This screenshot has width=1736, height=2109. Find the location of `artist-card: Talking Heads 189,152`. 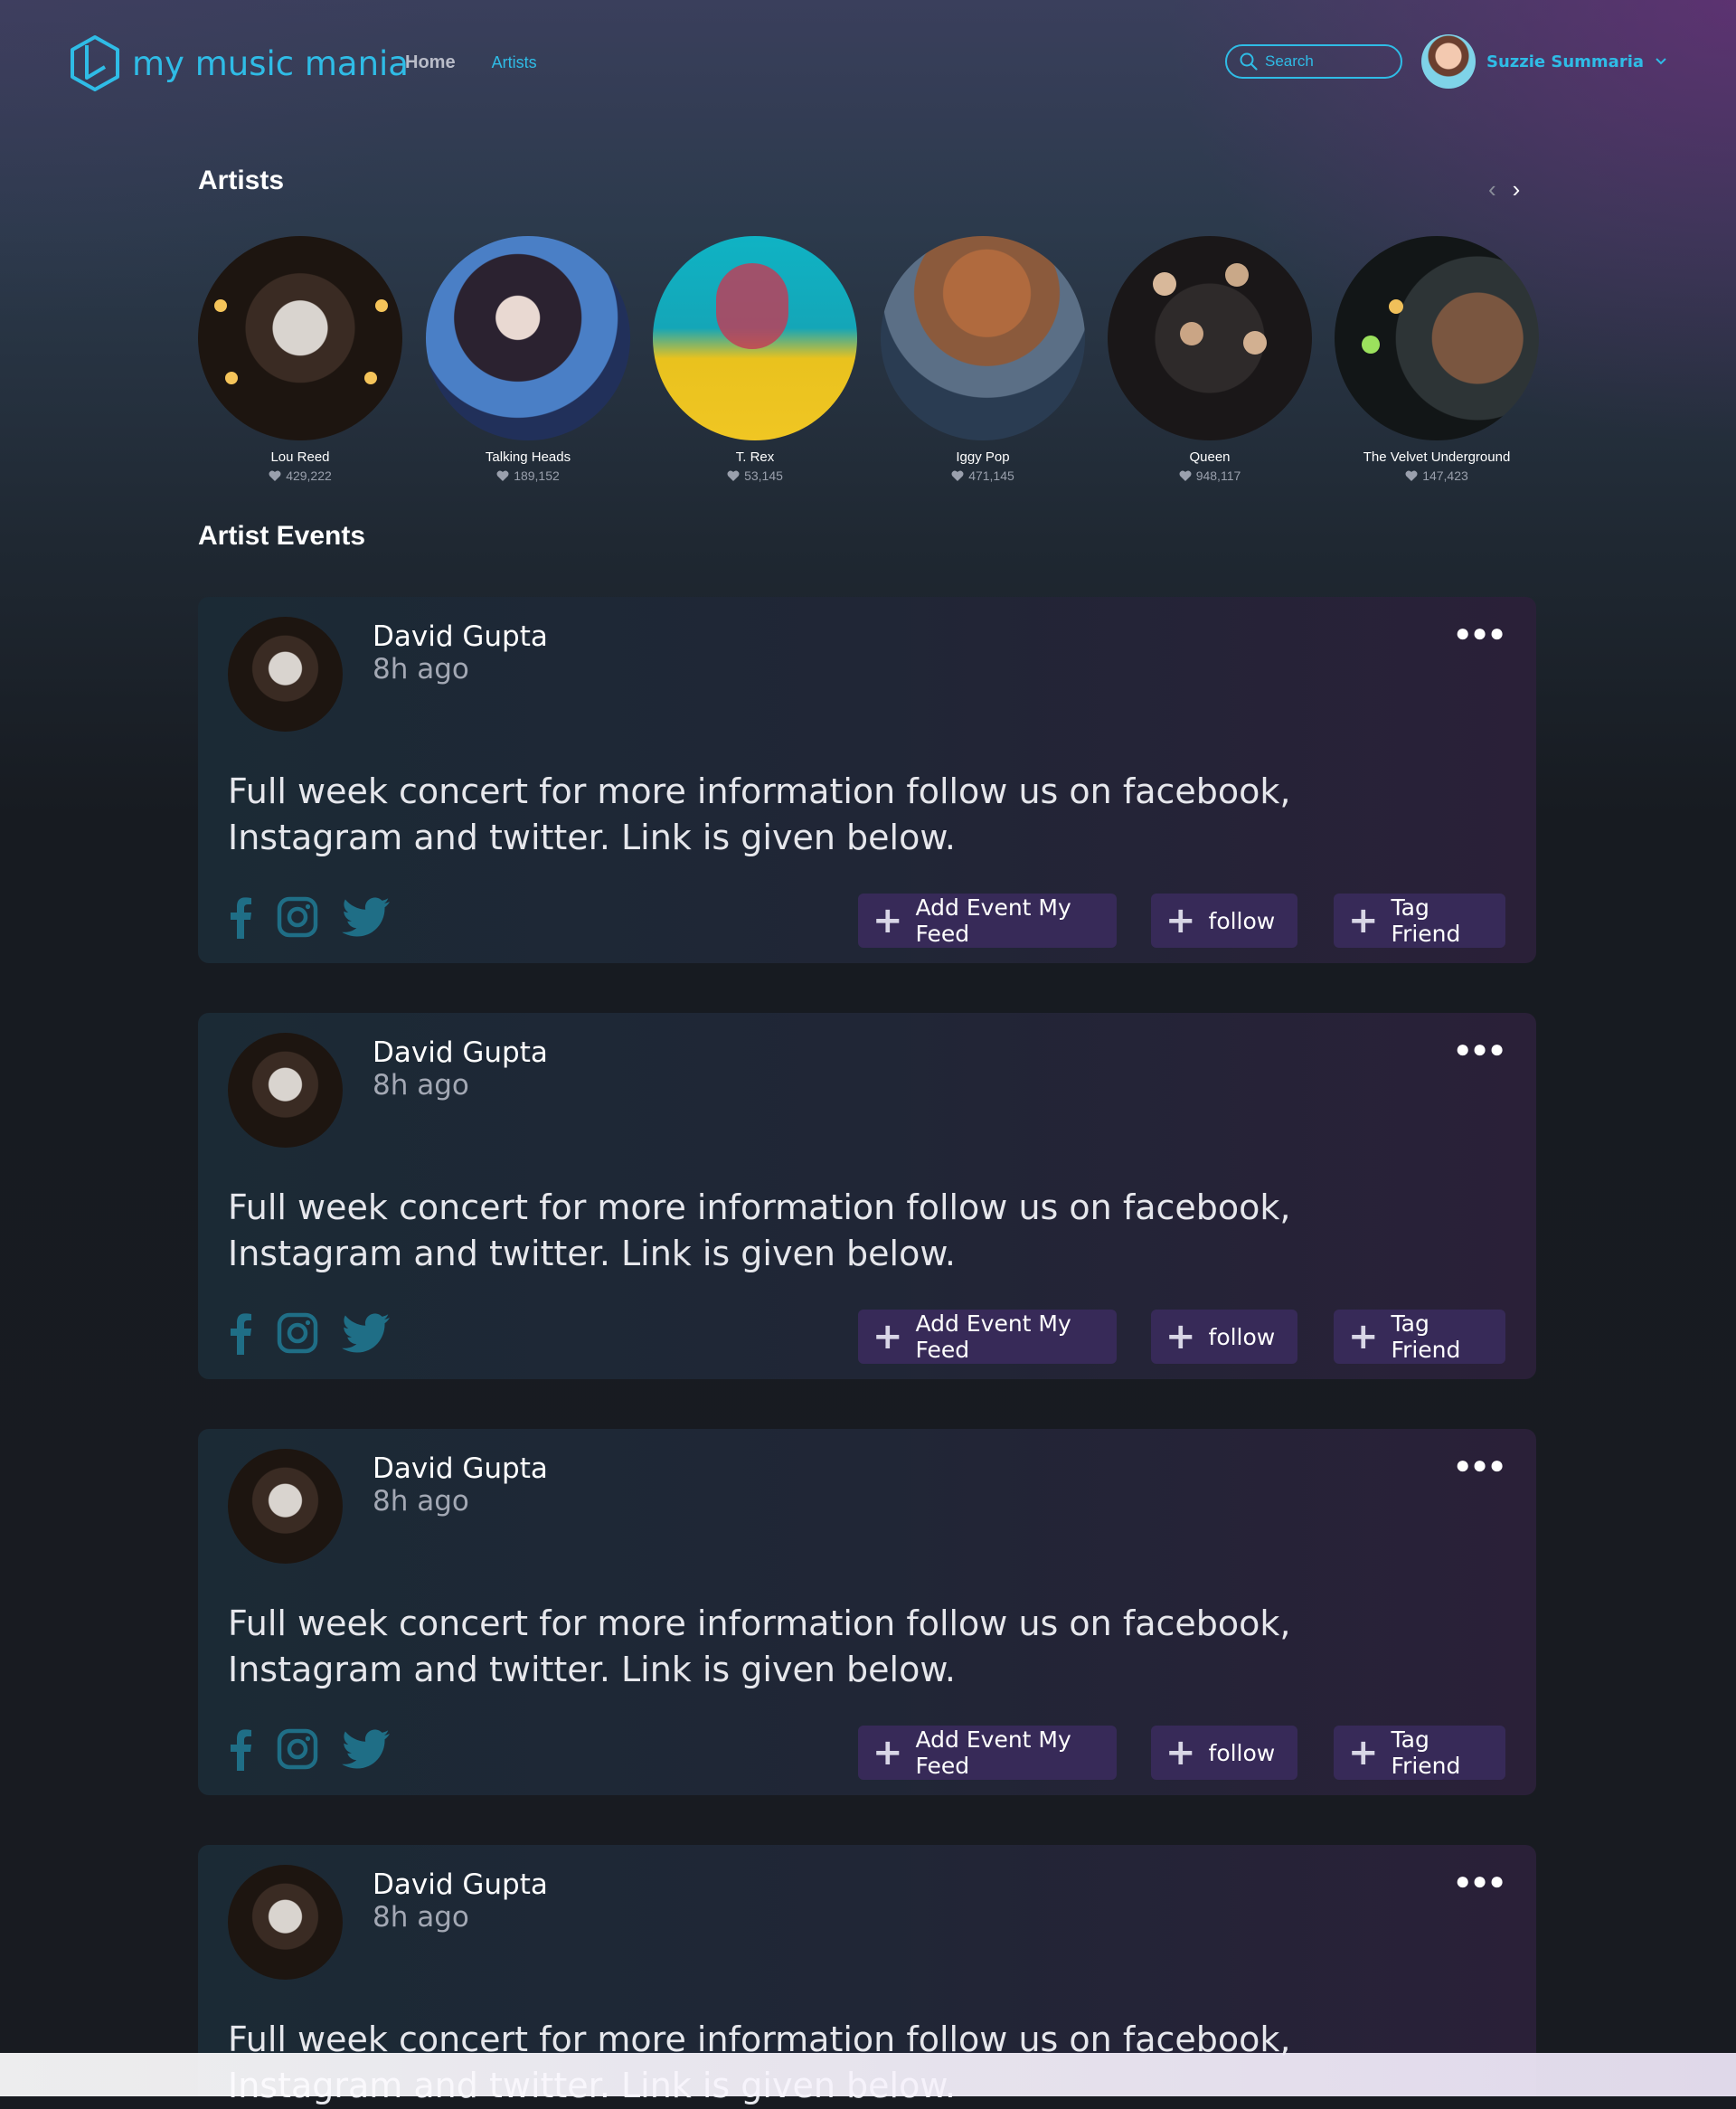

artist-card: Talking Heads 189,152 is located at coordinates (528, 360).